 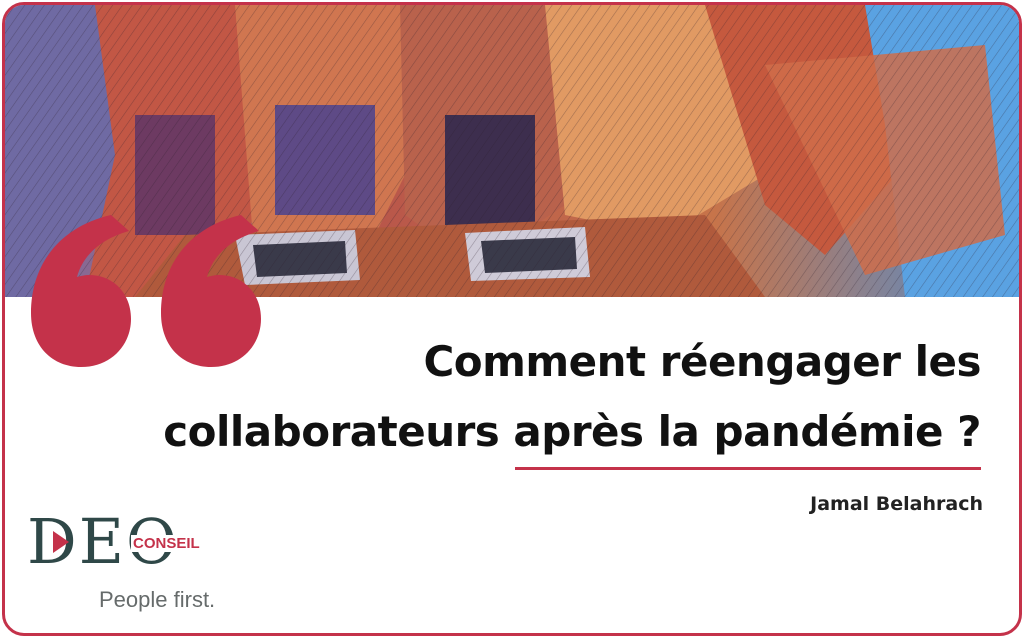 What do you see at coordinates (748, 468) in the screenshot?
I see `divider-line` at bounding box center [748, 468].